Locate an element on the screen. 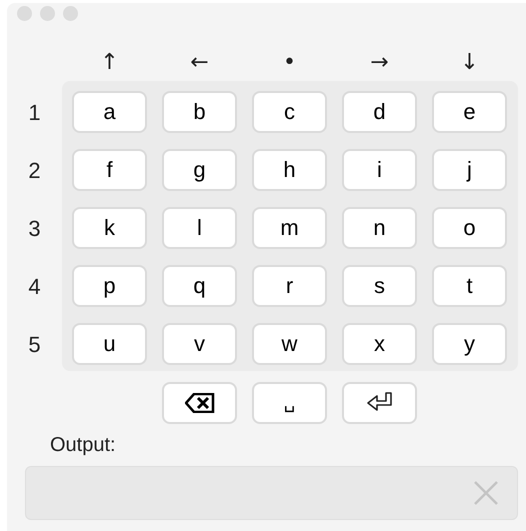 The image size is (526, 531). letter-key: a is located at coordinates (109, 112).